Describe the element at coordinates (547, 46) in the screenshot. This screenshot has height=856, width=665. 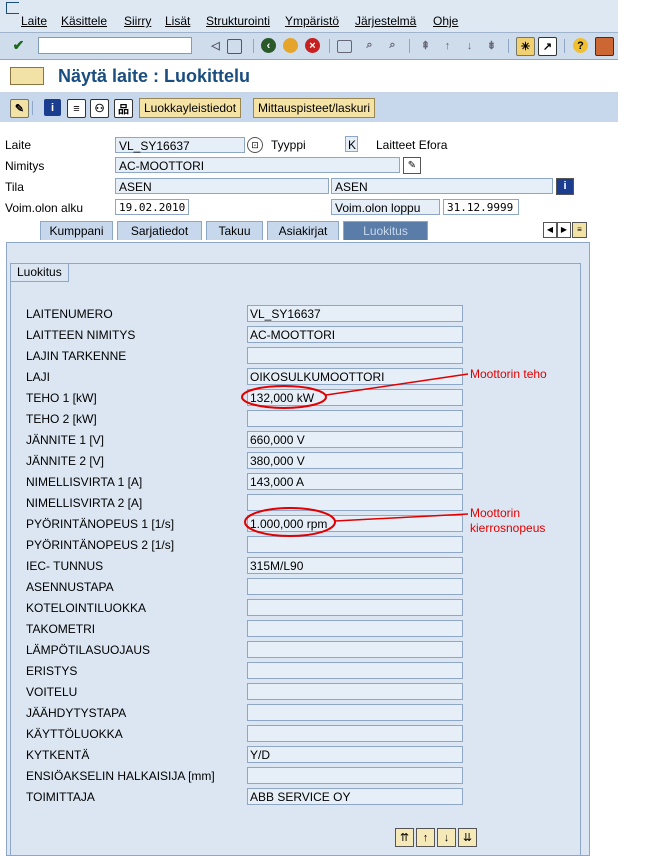
I see `shortcut-icon: ↗` at that location.